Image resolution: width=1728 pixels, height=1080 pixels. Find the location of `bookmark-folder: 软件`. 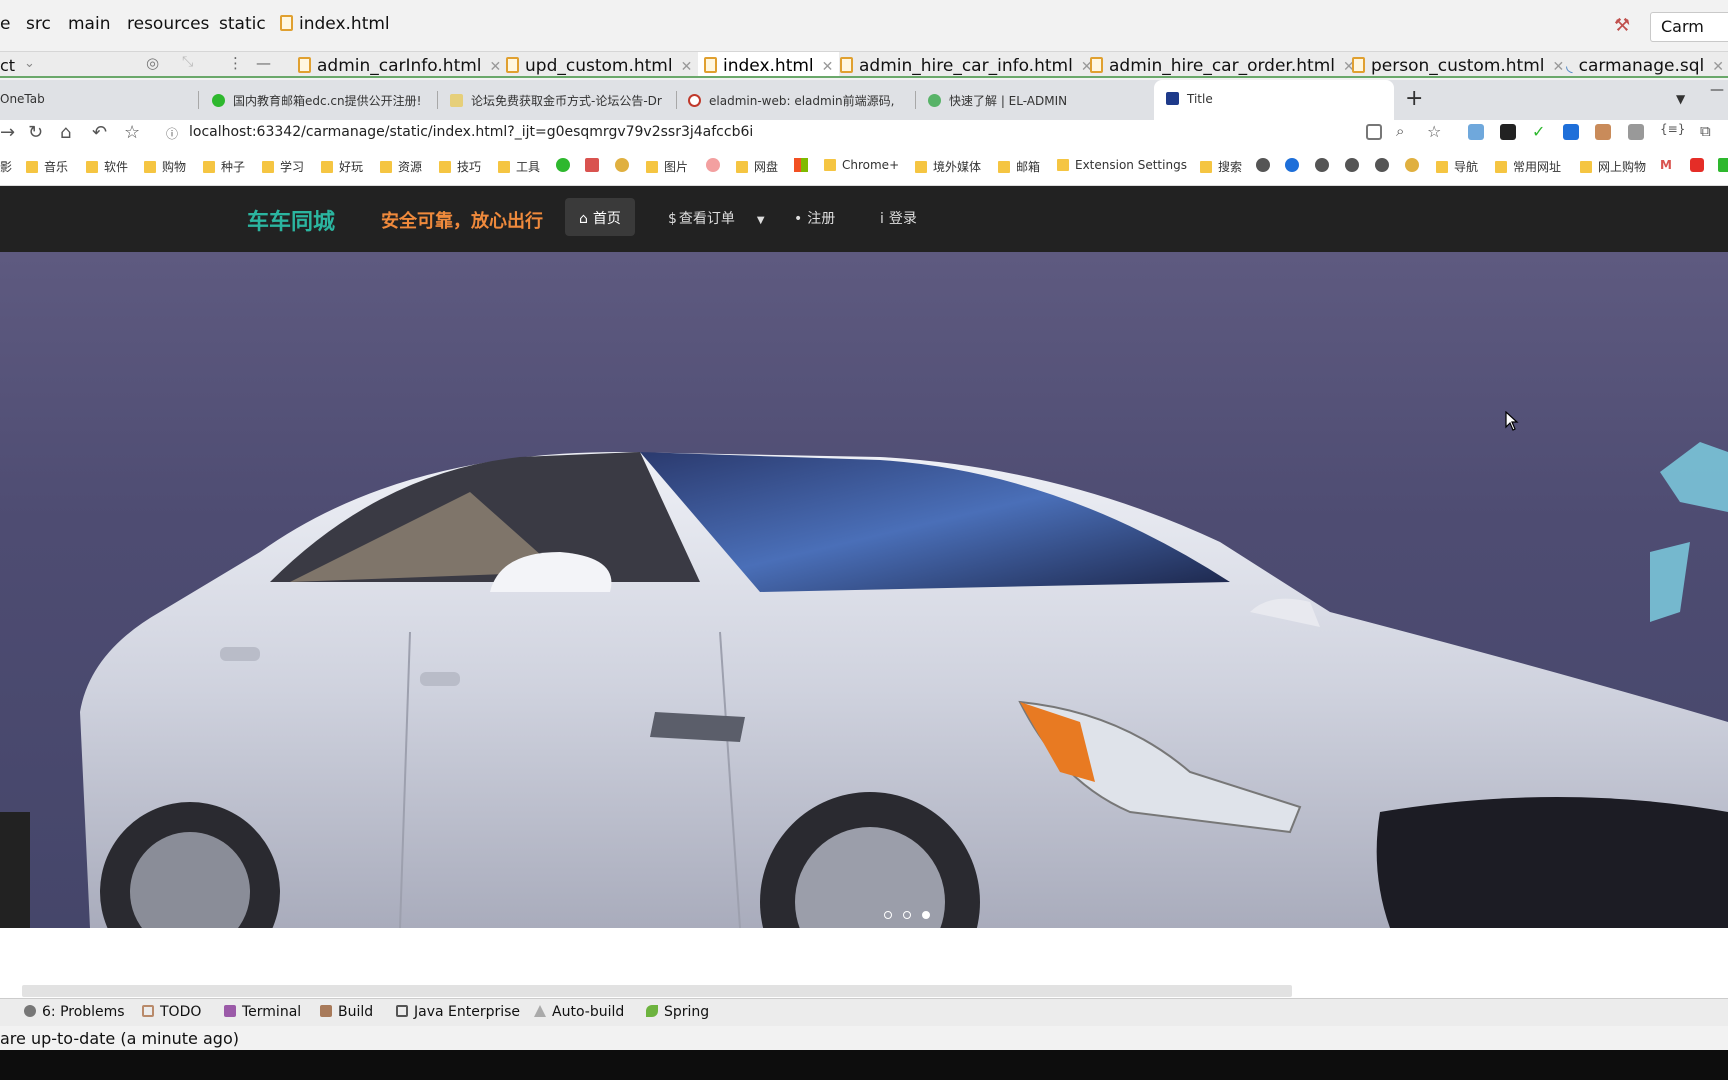

bookmark-folder: 软件 is located at coordinates (107, 166).